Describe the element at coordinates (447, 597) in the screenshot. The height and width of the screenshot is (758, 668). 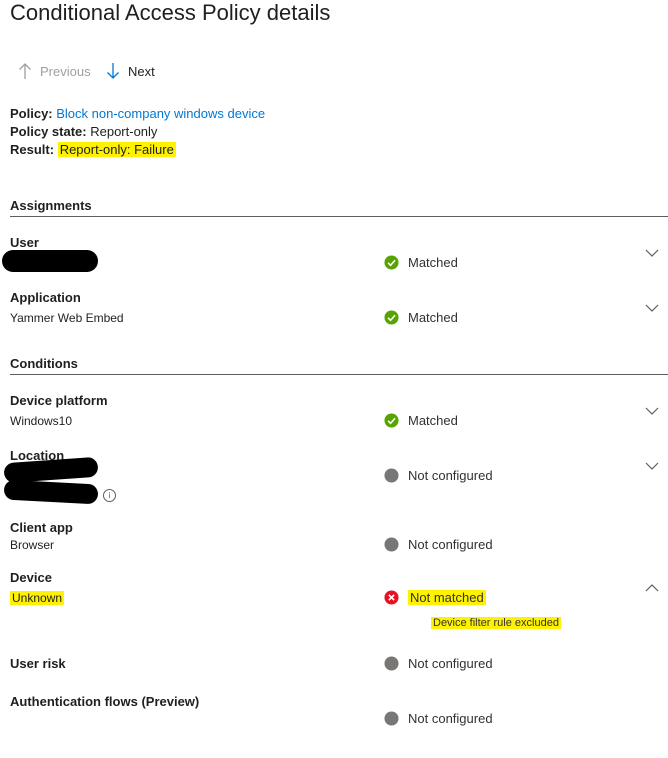
I see `device-status-text: Not matched` at that location.